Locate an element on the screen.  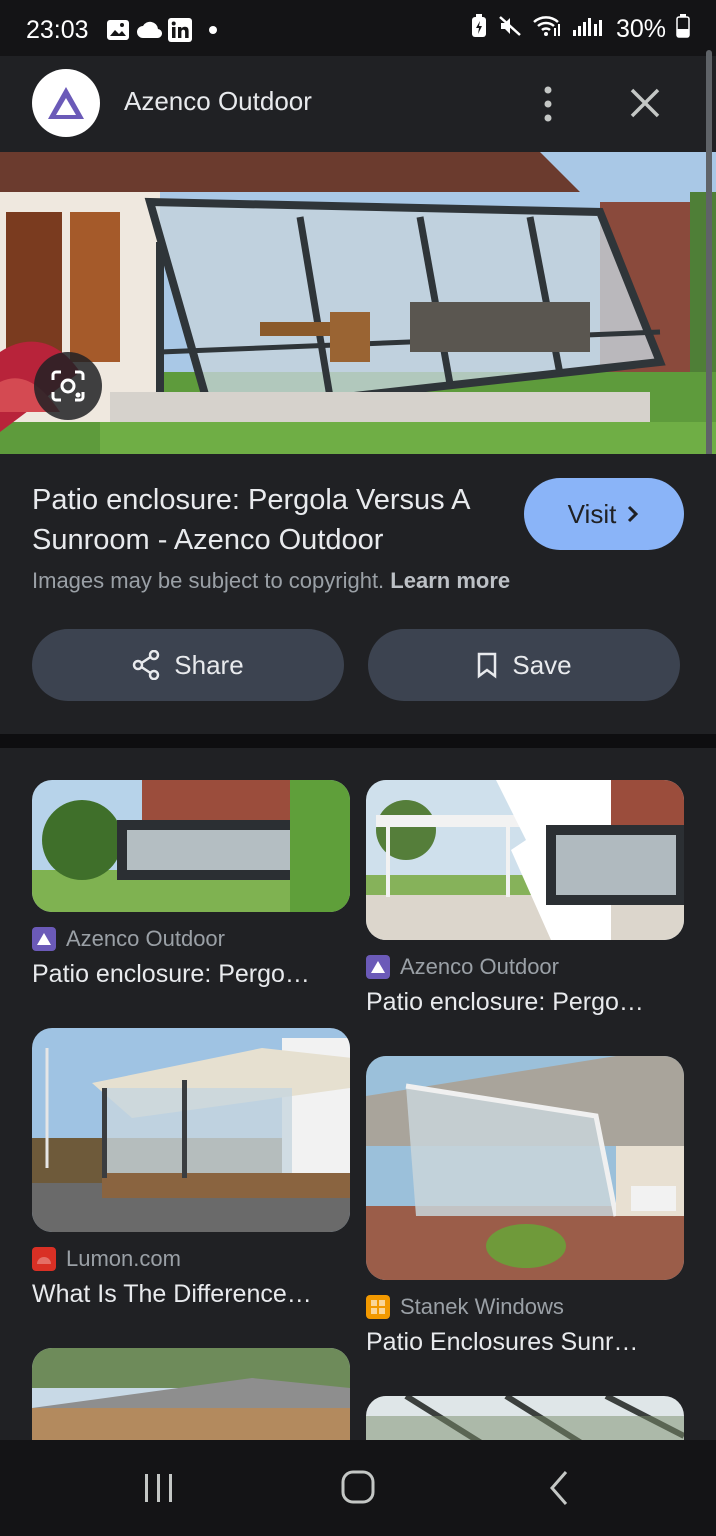
viewer-header: Azenco Outdoor is located at coordinates (358, 104).